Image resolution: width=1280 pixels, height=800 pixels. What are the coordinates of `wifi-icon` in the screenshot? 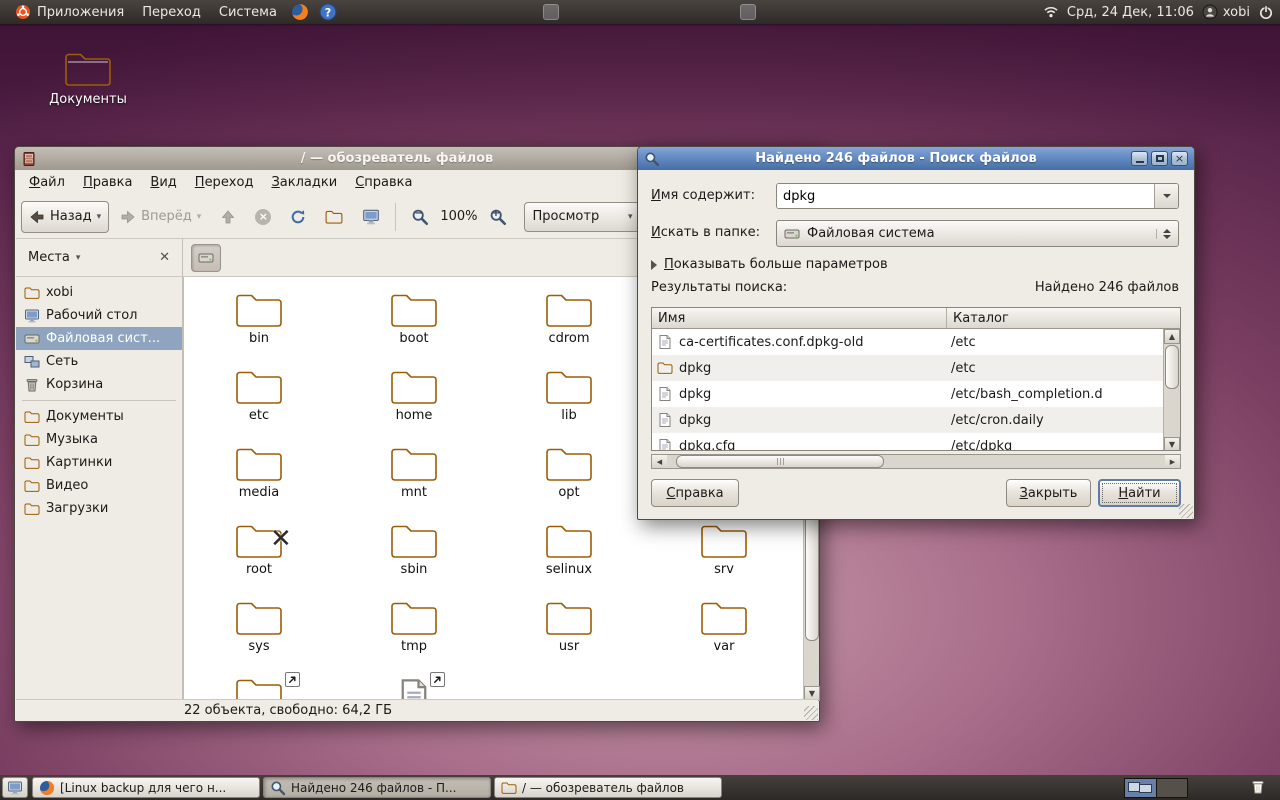 It's located at (1051, 12).